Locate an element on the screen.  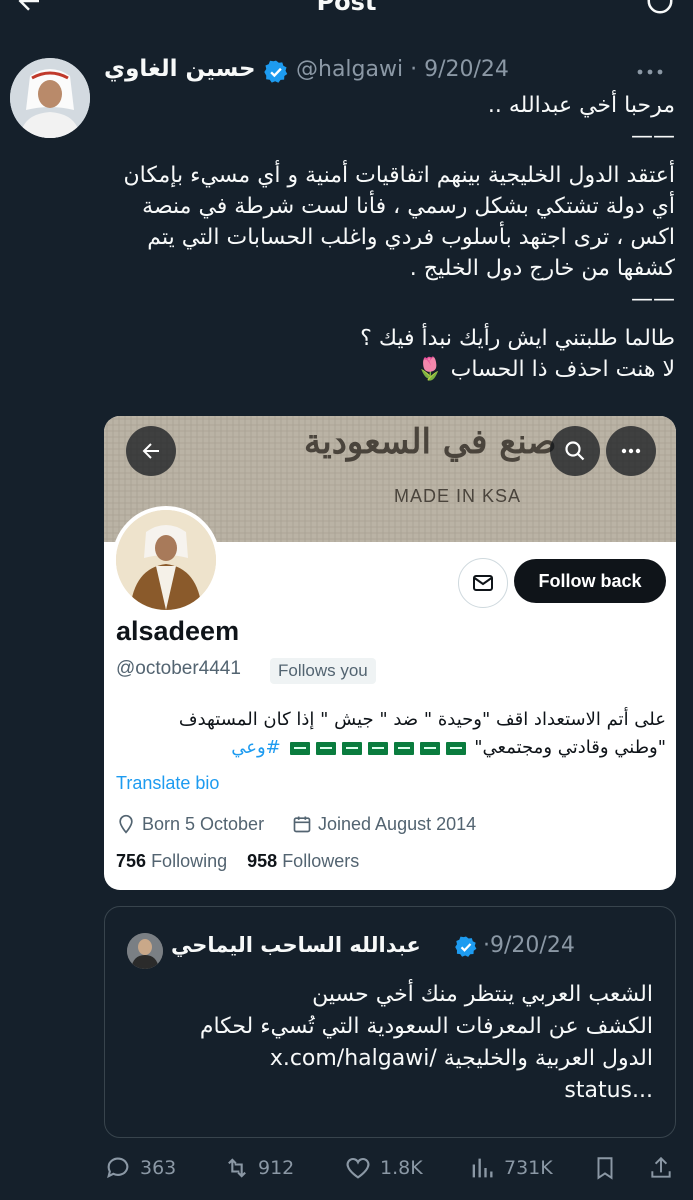
reply-button: 363 is located at coordinates (149, 1168).